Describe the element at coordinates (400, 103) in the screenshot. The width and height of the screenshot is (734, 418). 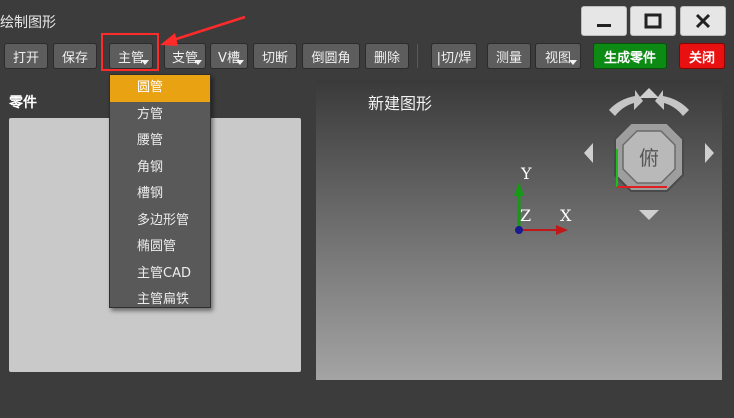
I see `viewport-title: 新建图形` at that location.